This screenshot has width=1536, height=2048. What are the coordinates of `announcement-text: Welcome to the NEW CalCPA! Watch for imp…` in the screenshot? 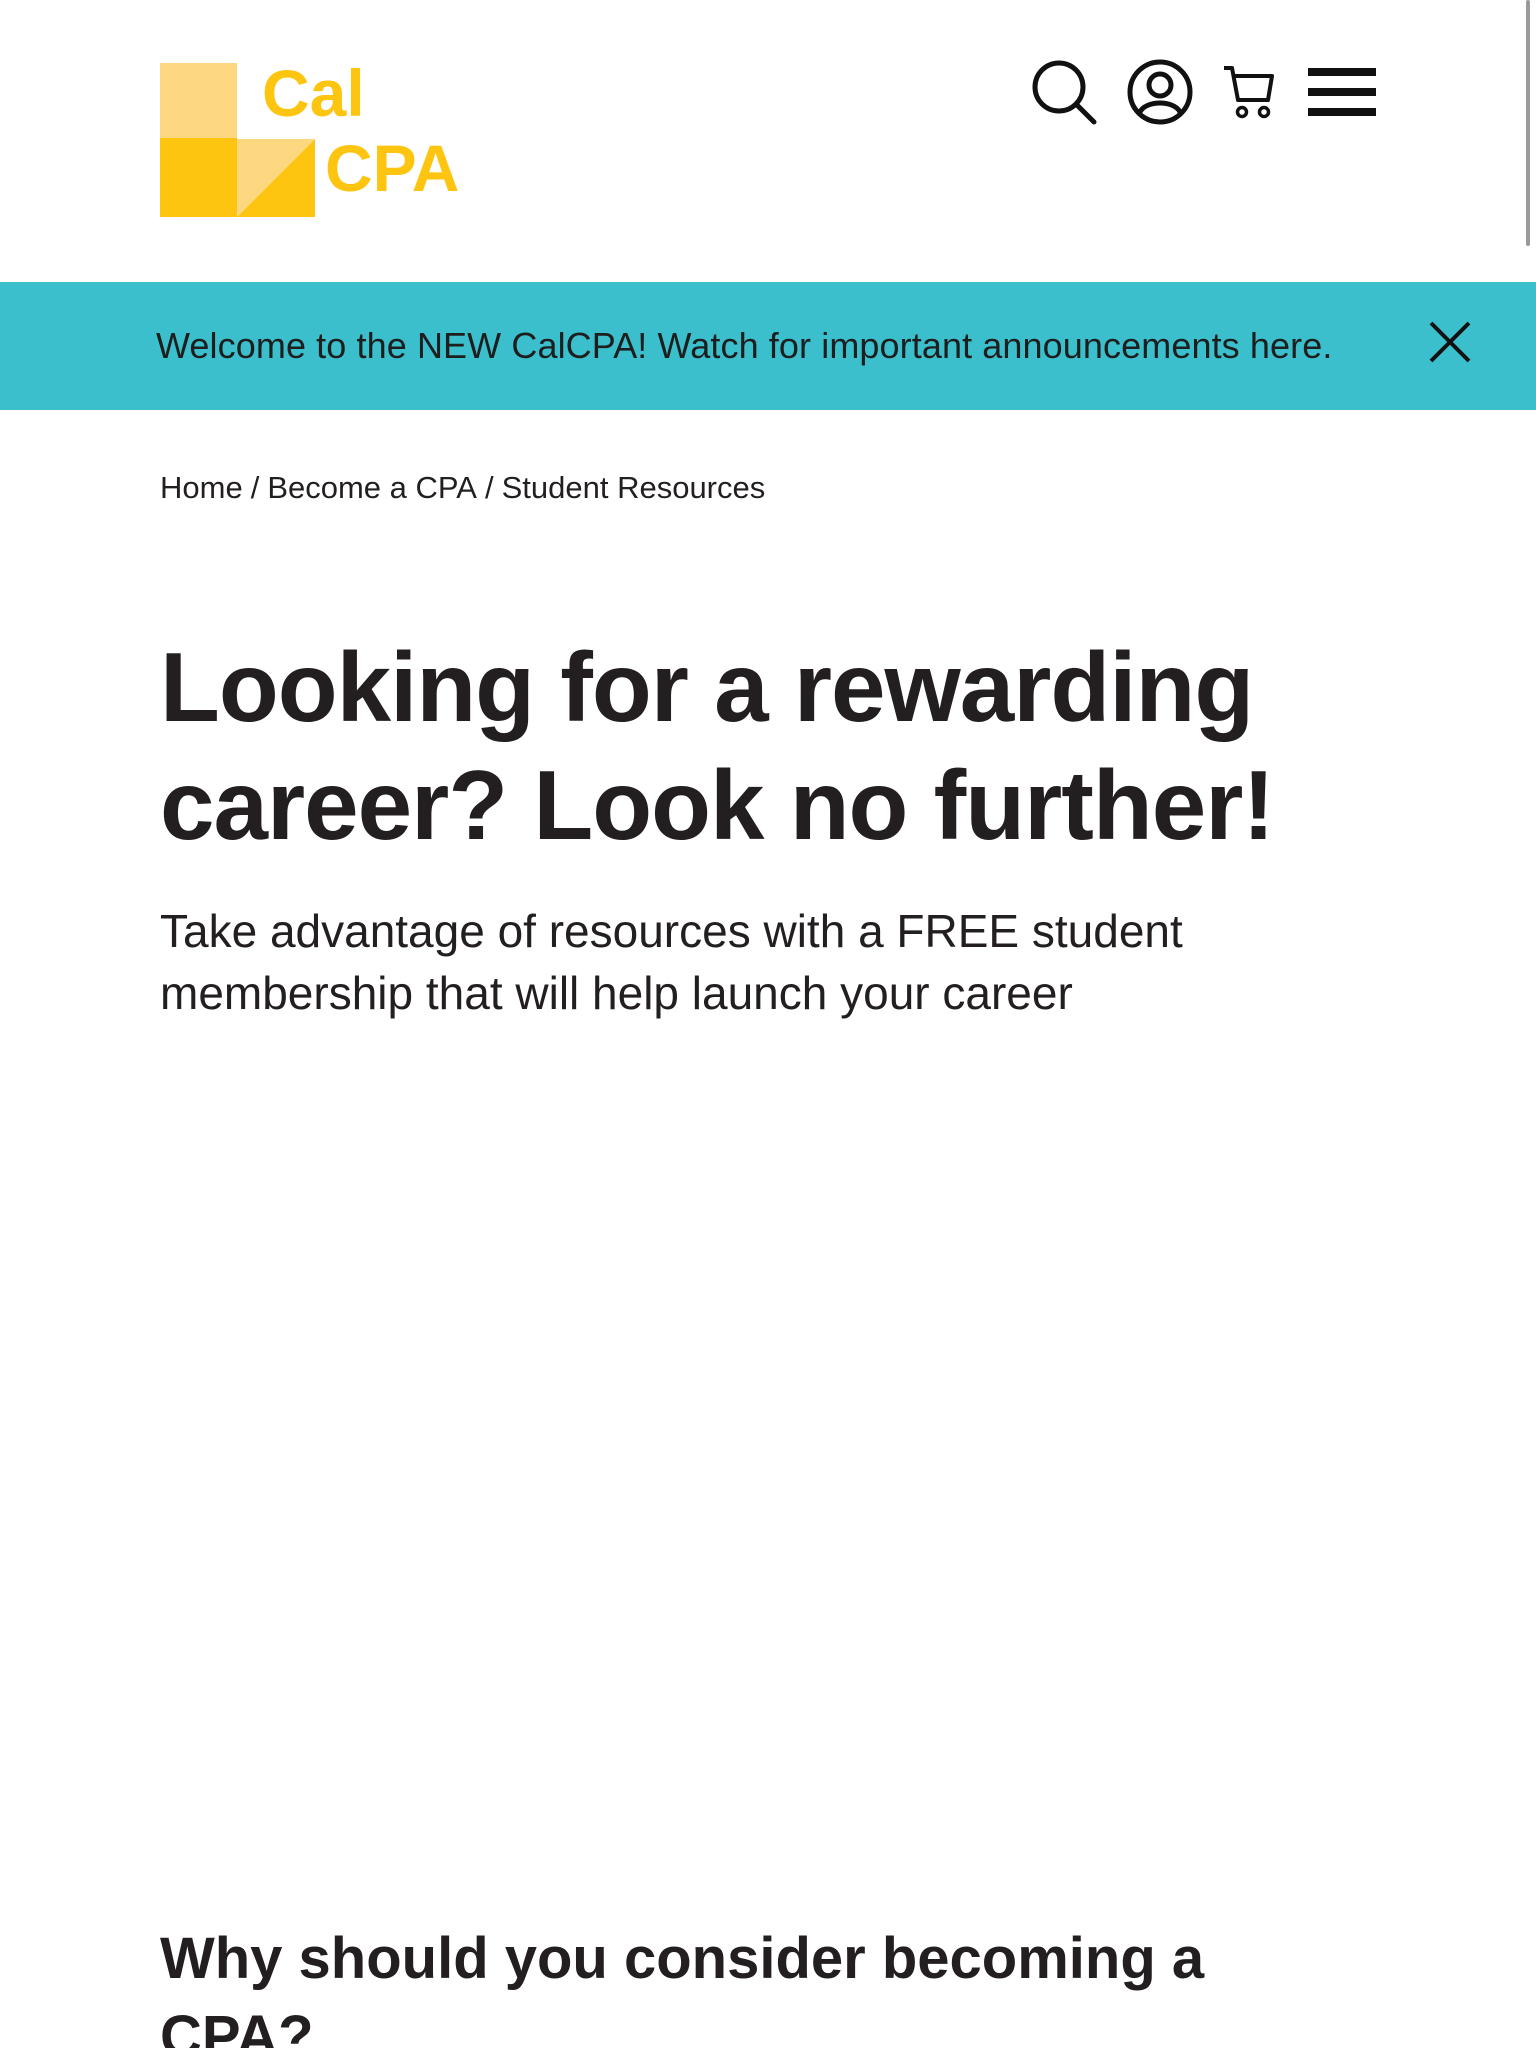 It's located at (744, 345).